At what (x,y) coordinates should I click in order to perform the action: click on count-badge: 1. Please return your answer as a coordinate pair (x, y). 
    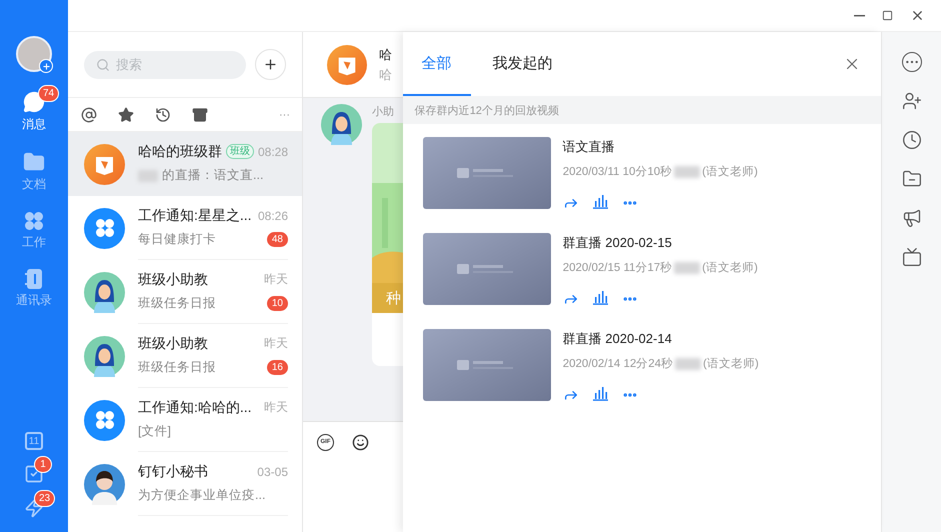
    Looking at the image, I should click on (43, 464).